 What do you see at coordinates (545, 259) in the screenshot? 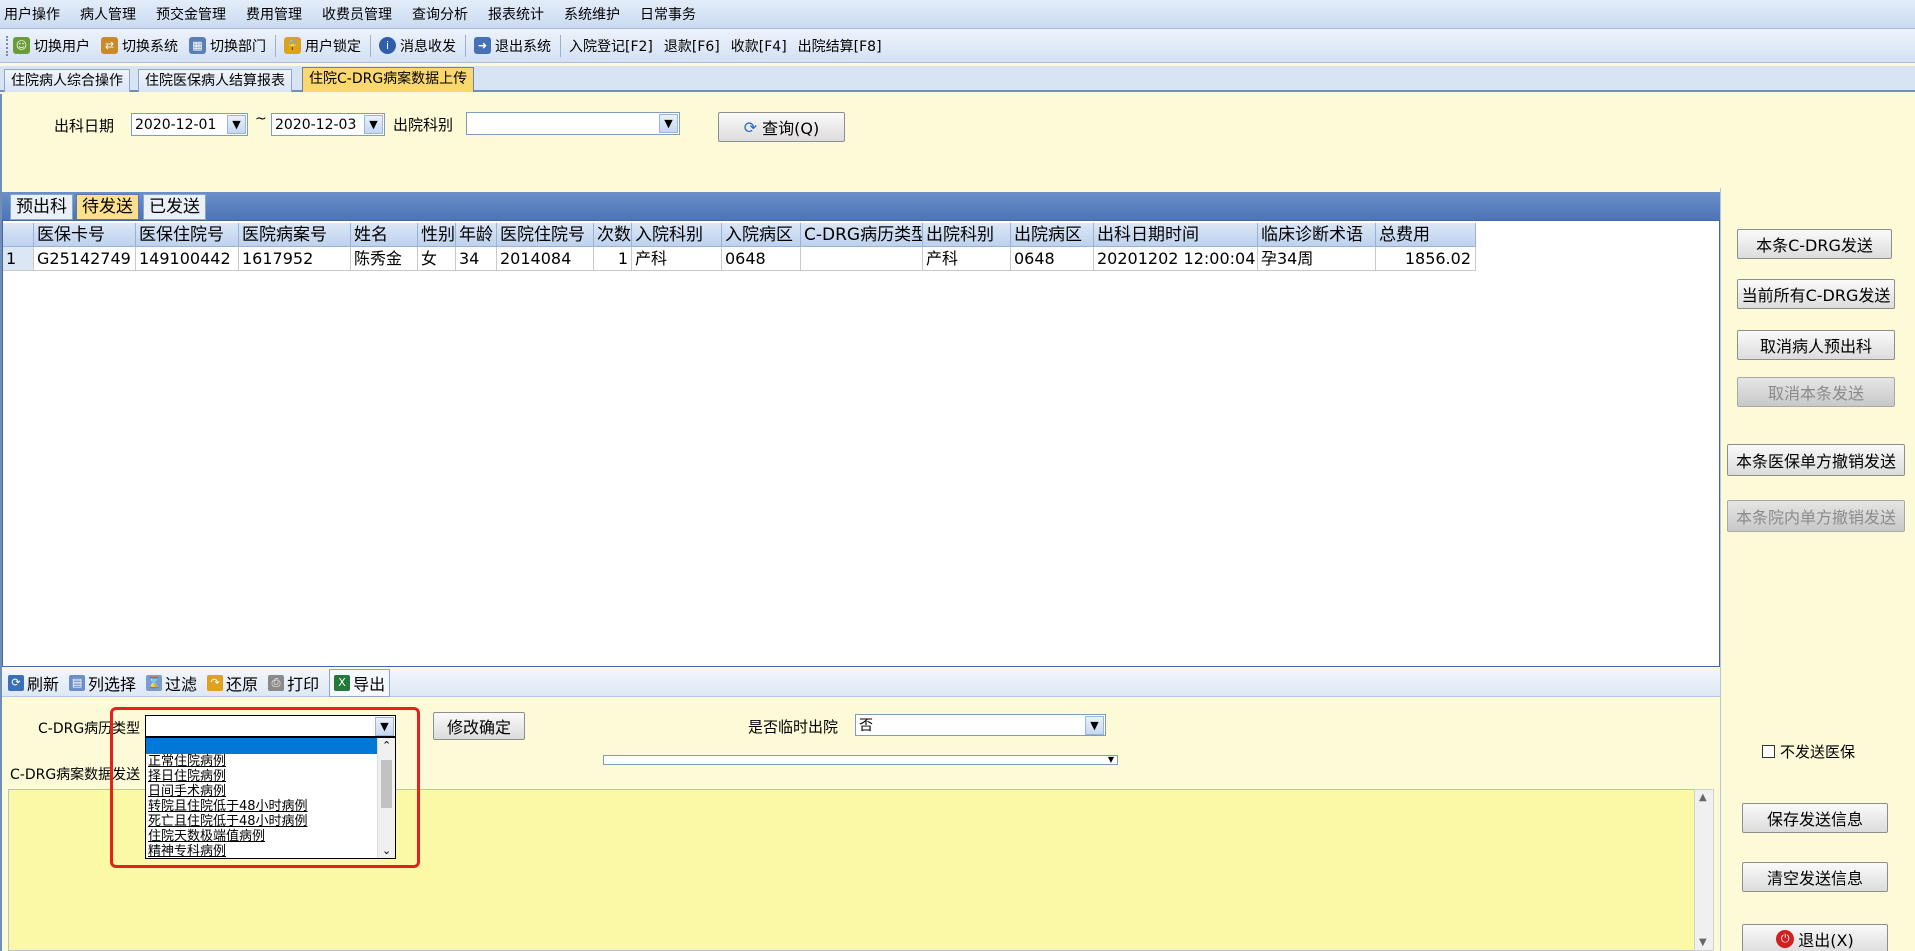
I see `table-cell: 2014084` at bounding box center [545, 259].